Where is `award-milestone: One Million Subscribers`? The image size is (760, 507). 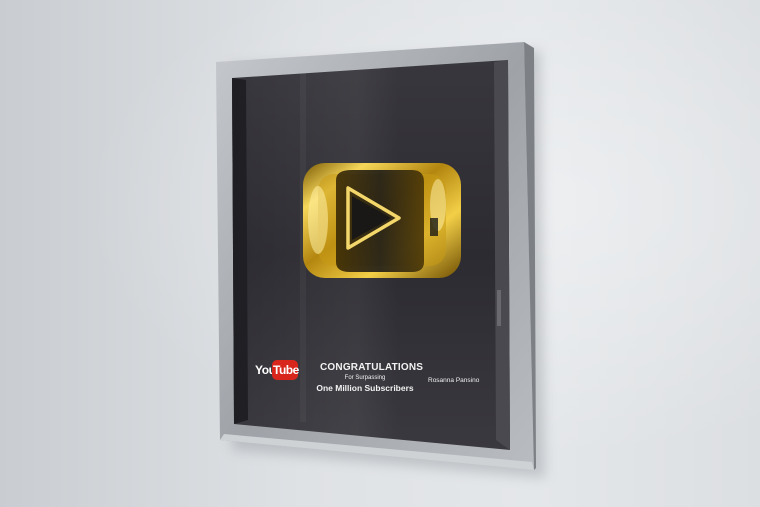
award-milestone: One Million Subscribers is located at coordinates (365, 388).